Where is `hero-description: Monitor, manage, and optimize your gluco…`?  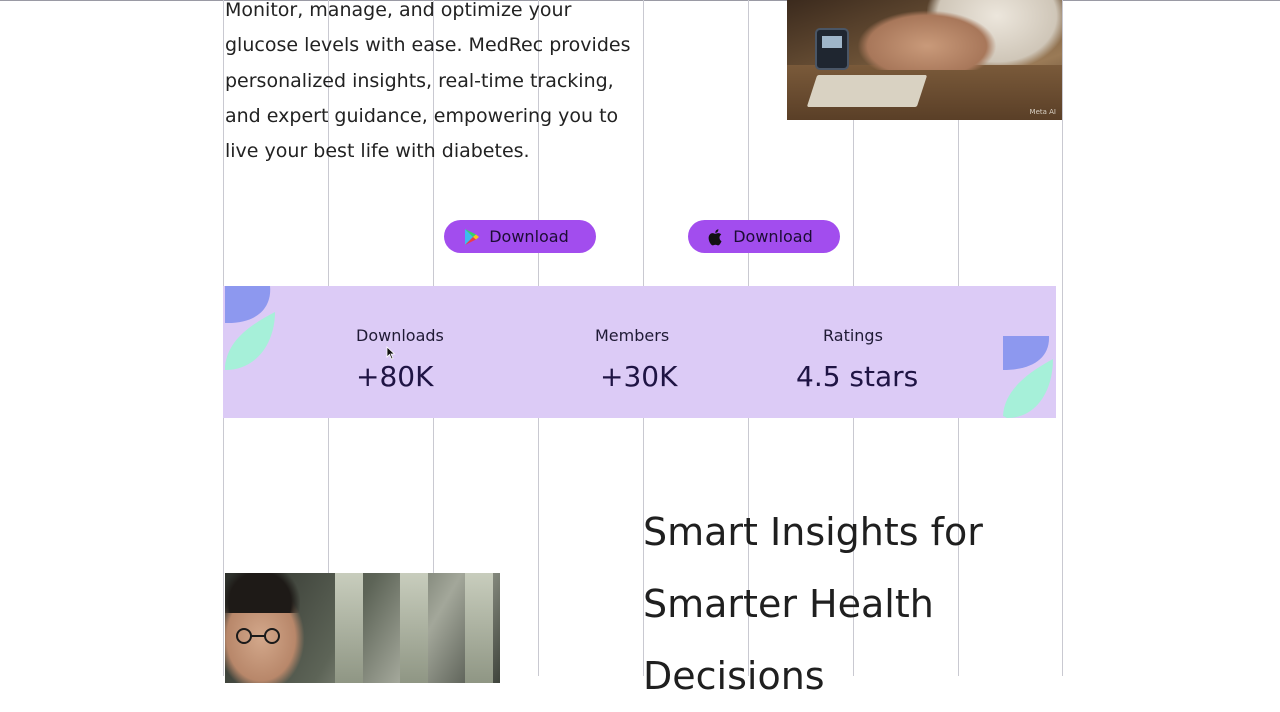
hero-description: Monitor, manage, and optimize your gluco… is located at coordinates (428, 81).